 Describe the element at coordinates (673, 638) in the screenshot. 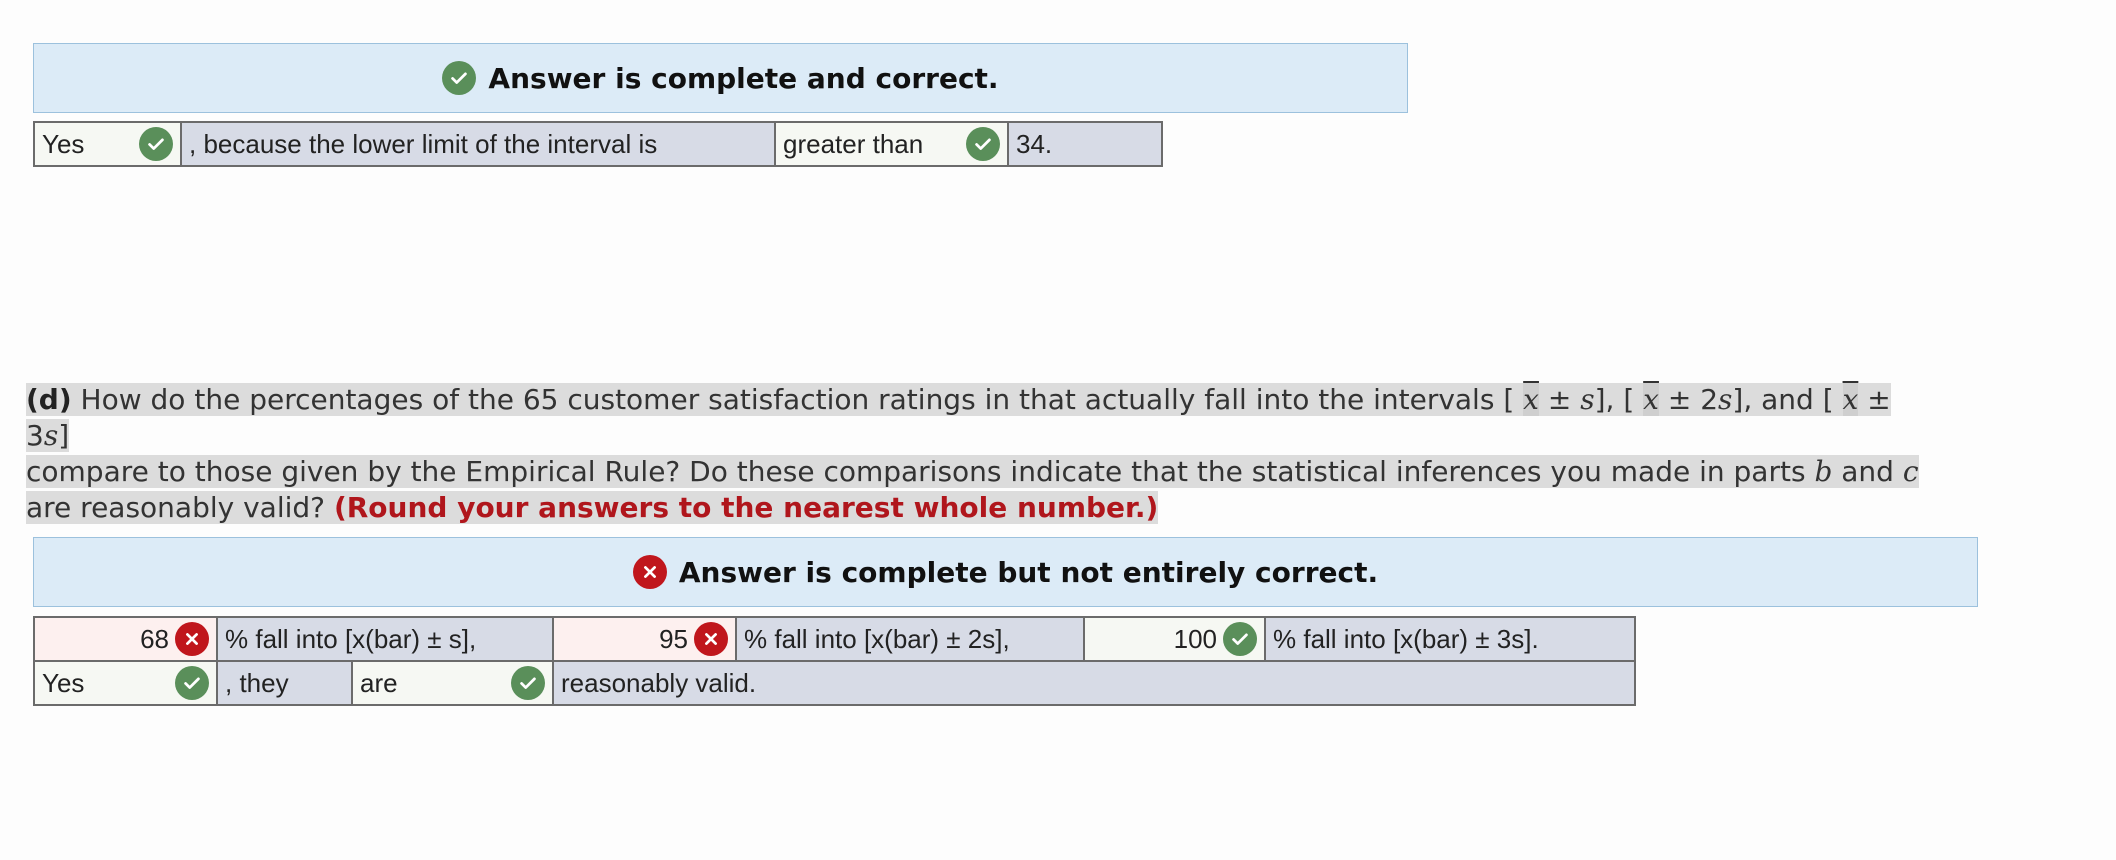

I see `answer-value: 95` at that location.